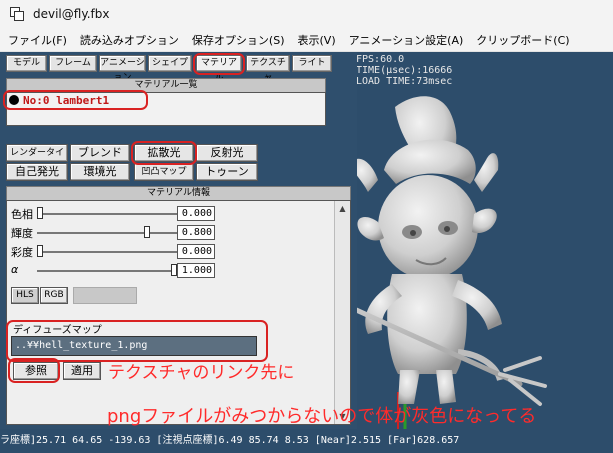 This screenshot has width=613, height=453. I want to click on highlight-browse-button, so click(34, 370).